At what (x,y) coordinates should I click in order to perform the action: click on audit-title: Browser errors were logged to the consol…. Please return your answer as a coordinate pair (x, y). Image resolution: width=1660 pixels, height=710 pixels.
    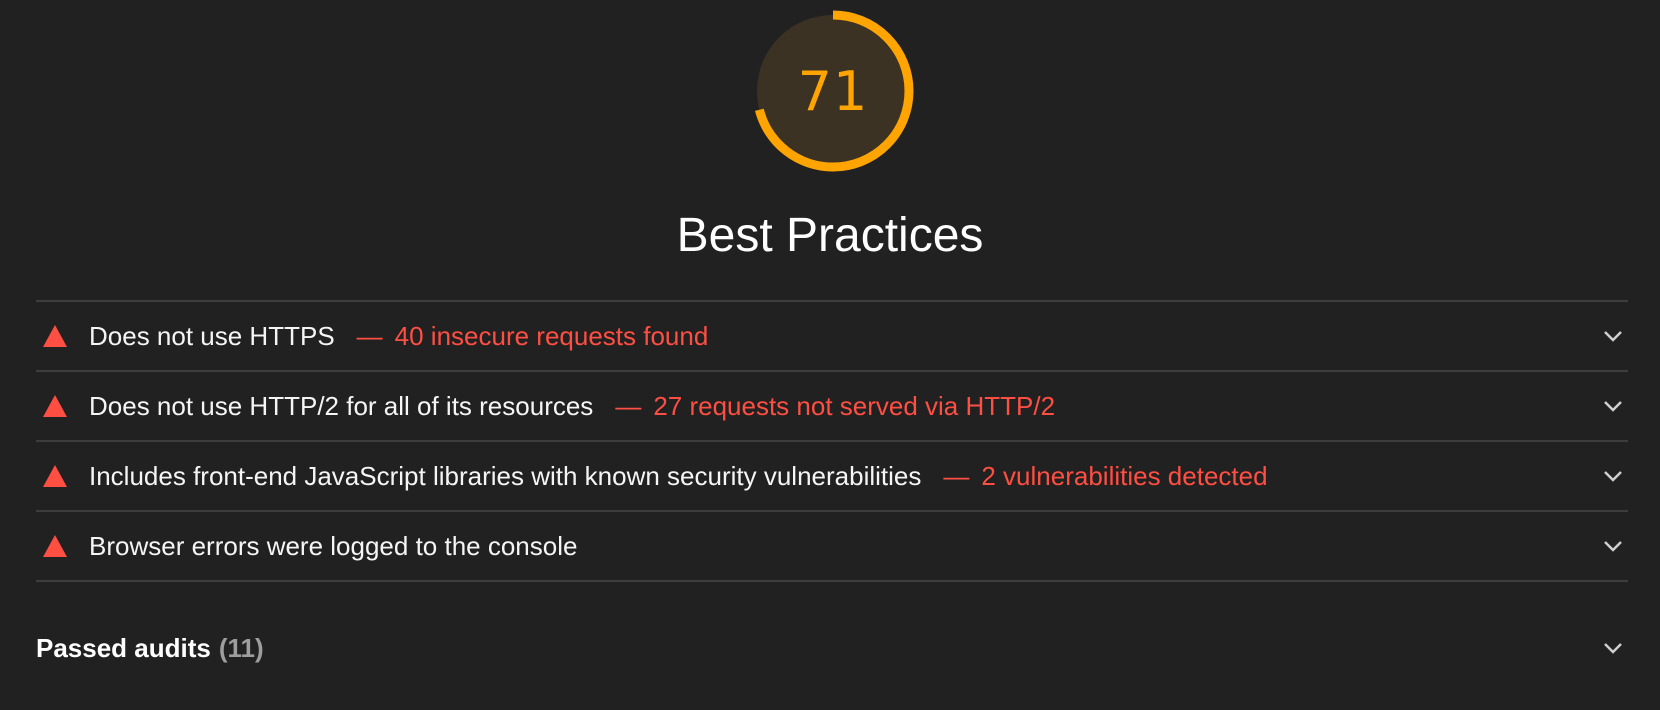
    Looking at the image, I should click on (333, 545).